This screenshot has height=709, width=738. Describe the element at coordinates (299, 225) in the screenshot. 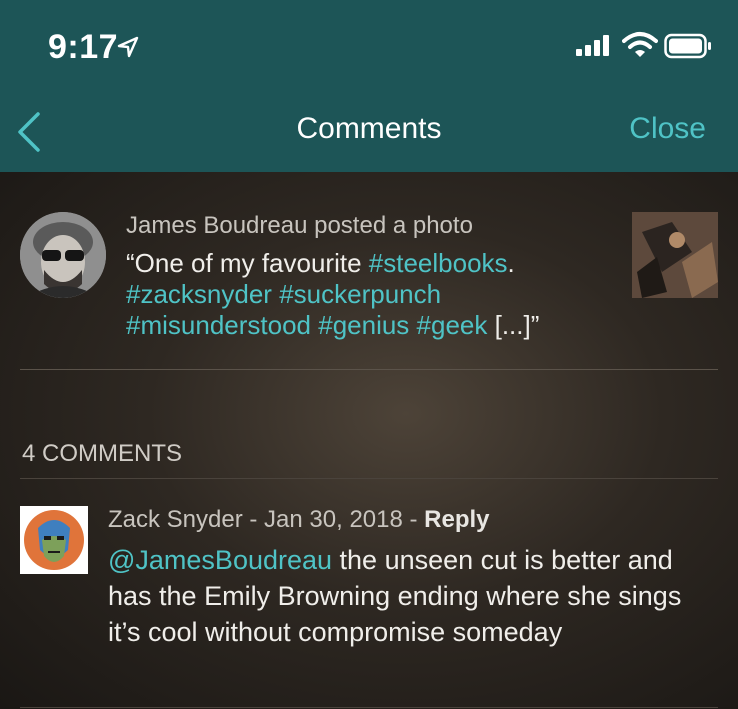

I see `post-meta: James Boudreau posted a photo` at that location.